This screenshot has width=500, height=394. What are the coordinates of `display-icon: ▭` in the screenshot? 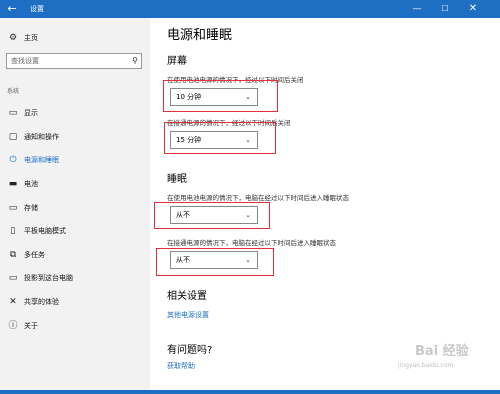 It's located at (13, 113).